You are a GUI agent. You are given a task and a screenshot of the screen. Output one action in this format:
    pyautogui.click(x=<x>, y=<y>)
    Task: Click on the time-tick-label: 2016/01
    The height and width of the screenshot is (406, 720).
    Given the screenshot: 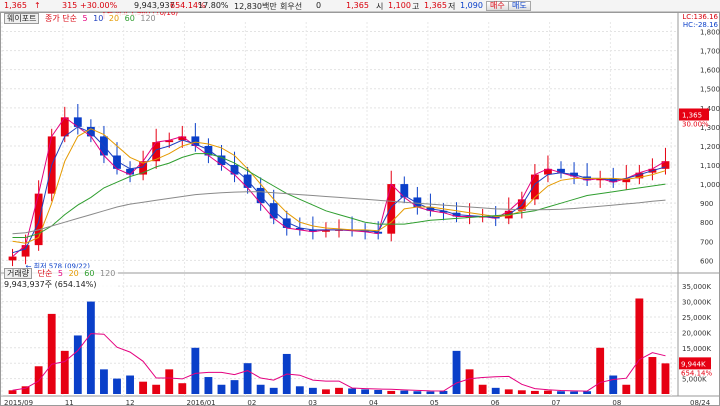 What is the action you would take?
    pyautogui.click(x=201, y=402)
    